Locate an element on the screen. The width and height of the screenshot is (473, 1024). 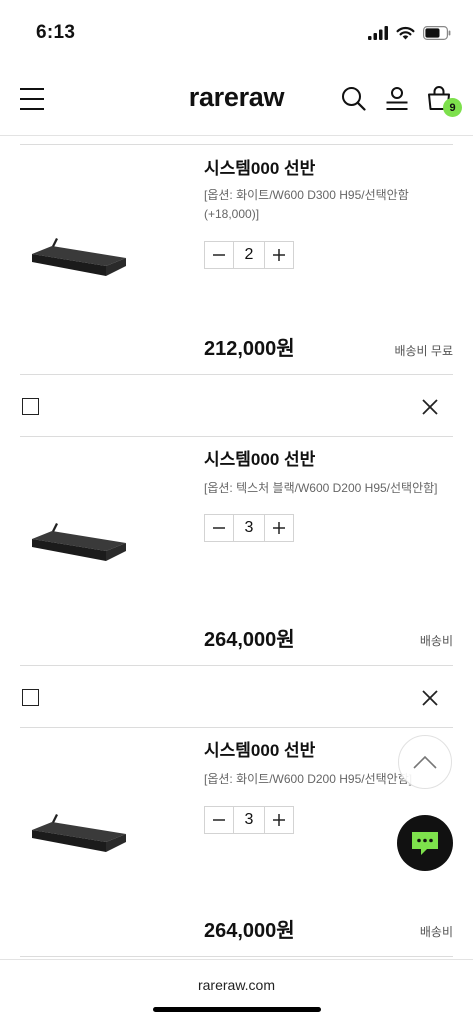
status-icons is located at coordinates (409, 33).